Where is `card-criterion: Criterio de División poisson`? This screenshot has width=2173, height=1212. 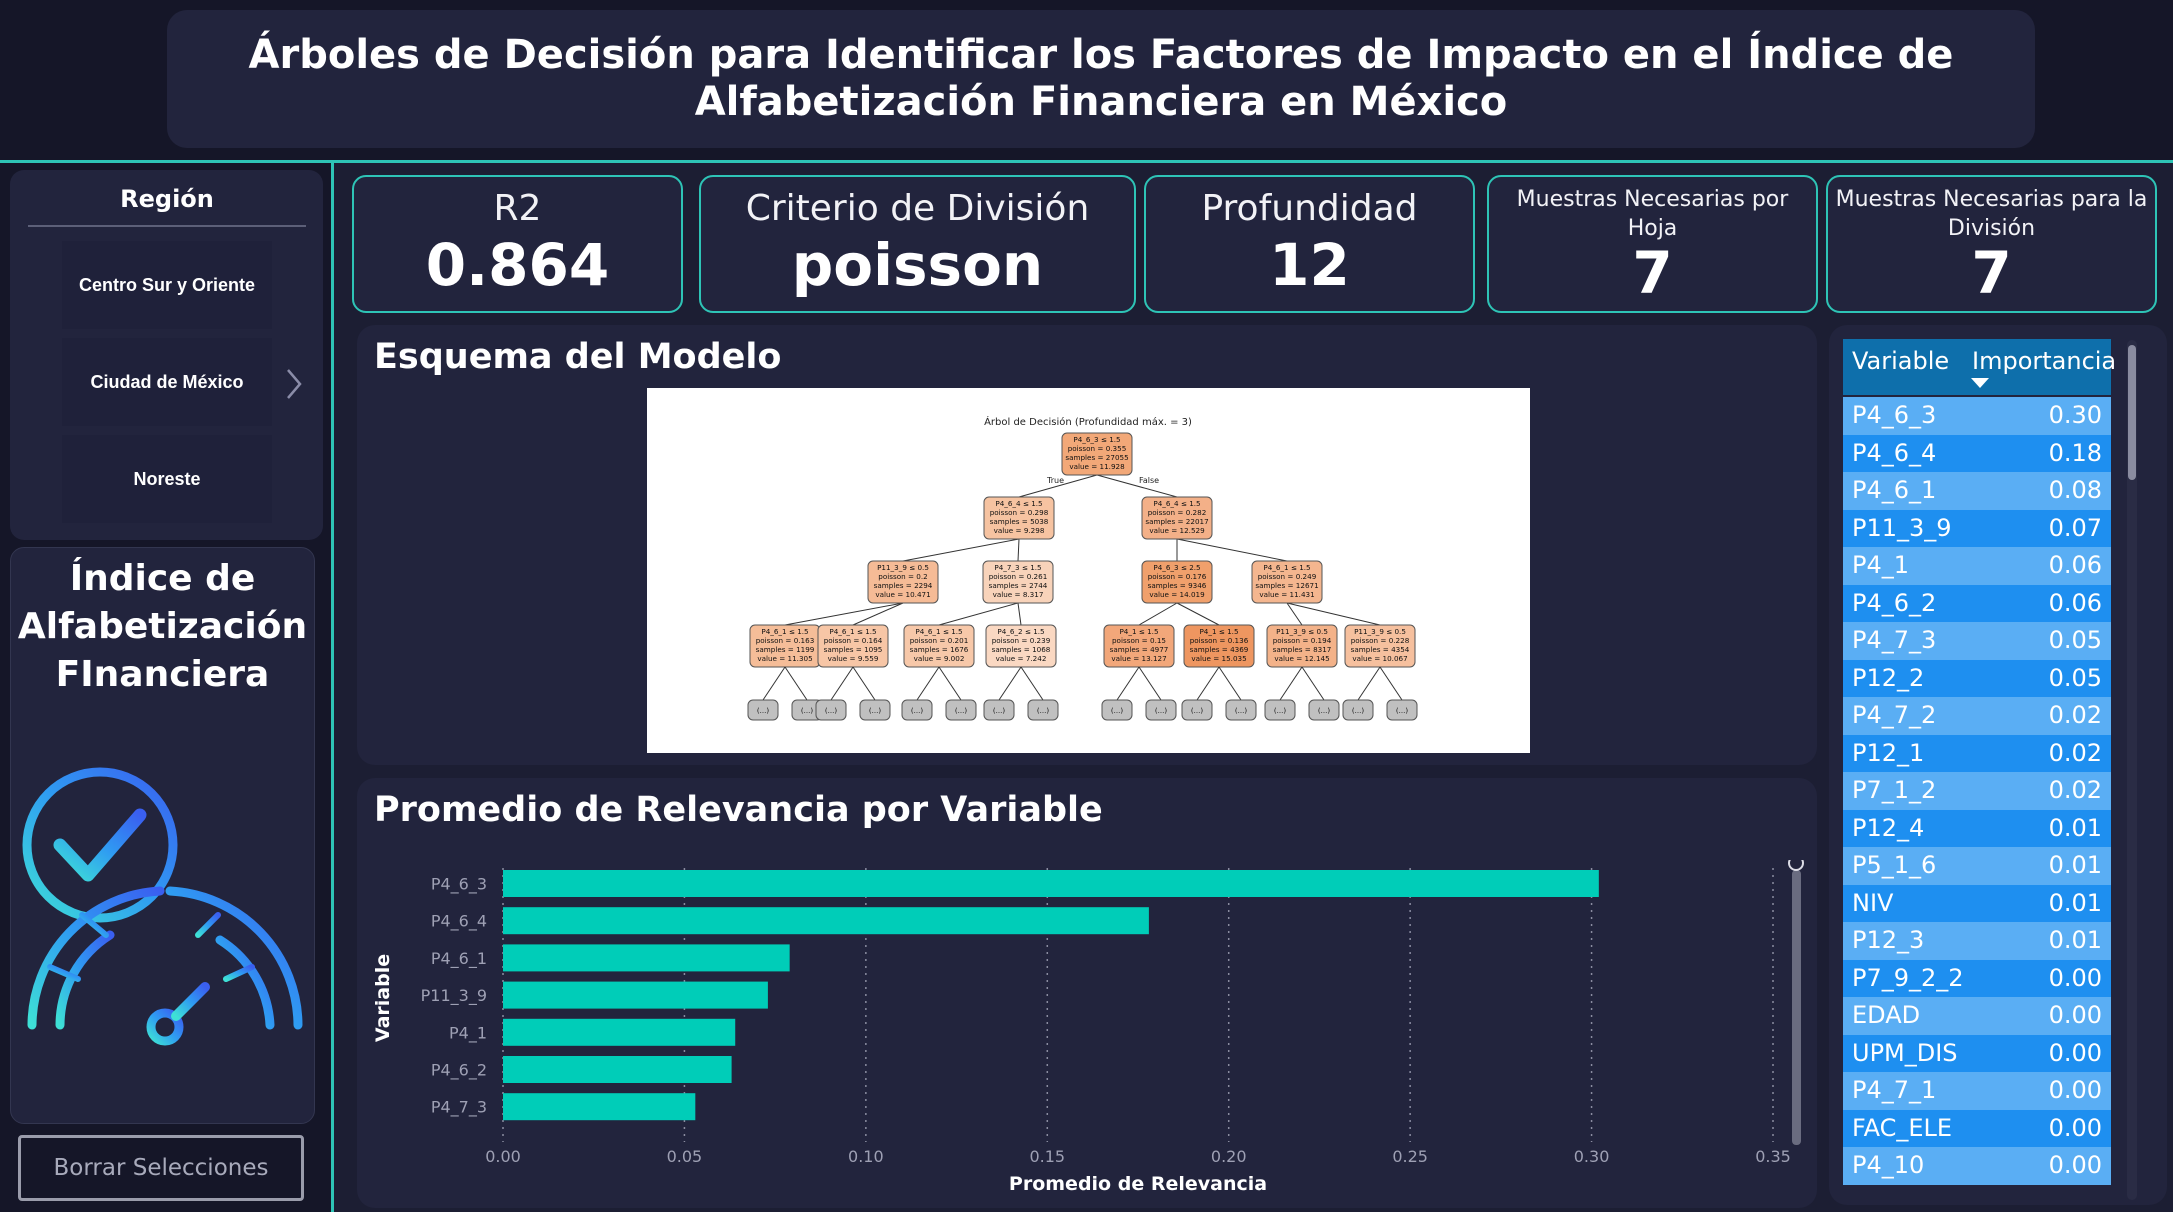
card-criterion: Criterio de División poisson is located at coordinates (917, 244).